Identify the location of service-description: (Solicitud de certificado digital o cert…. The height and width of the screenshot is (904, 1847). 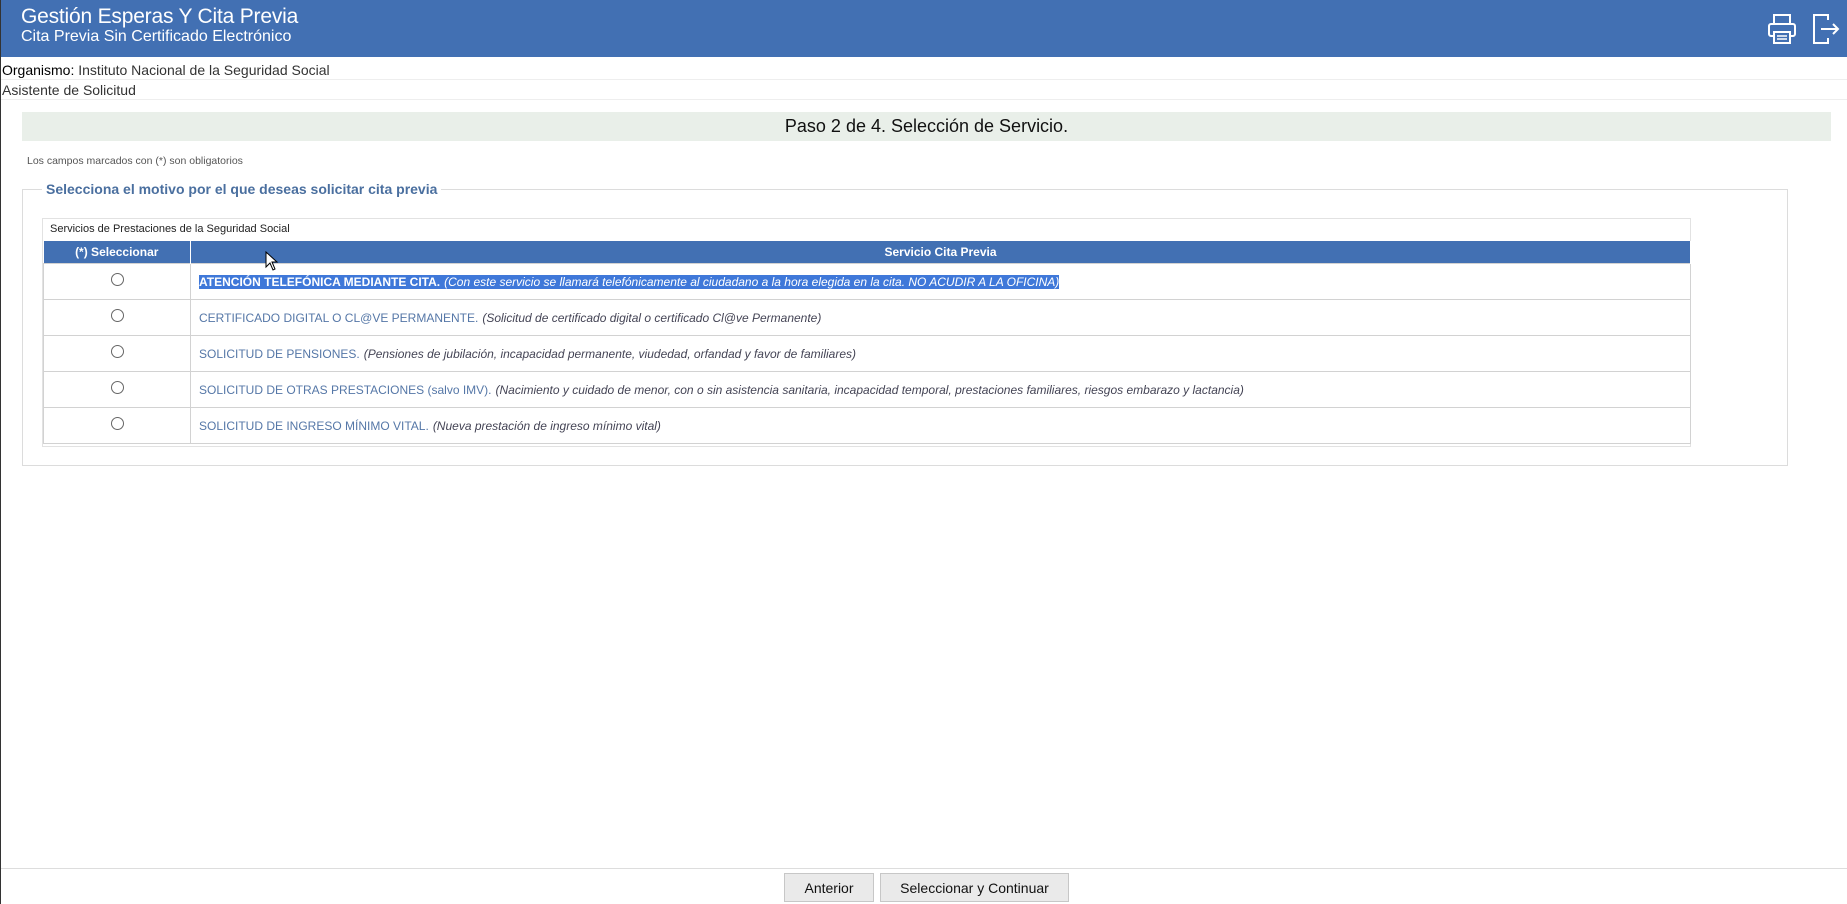
(652, 317).